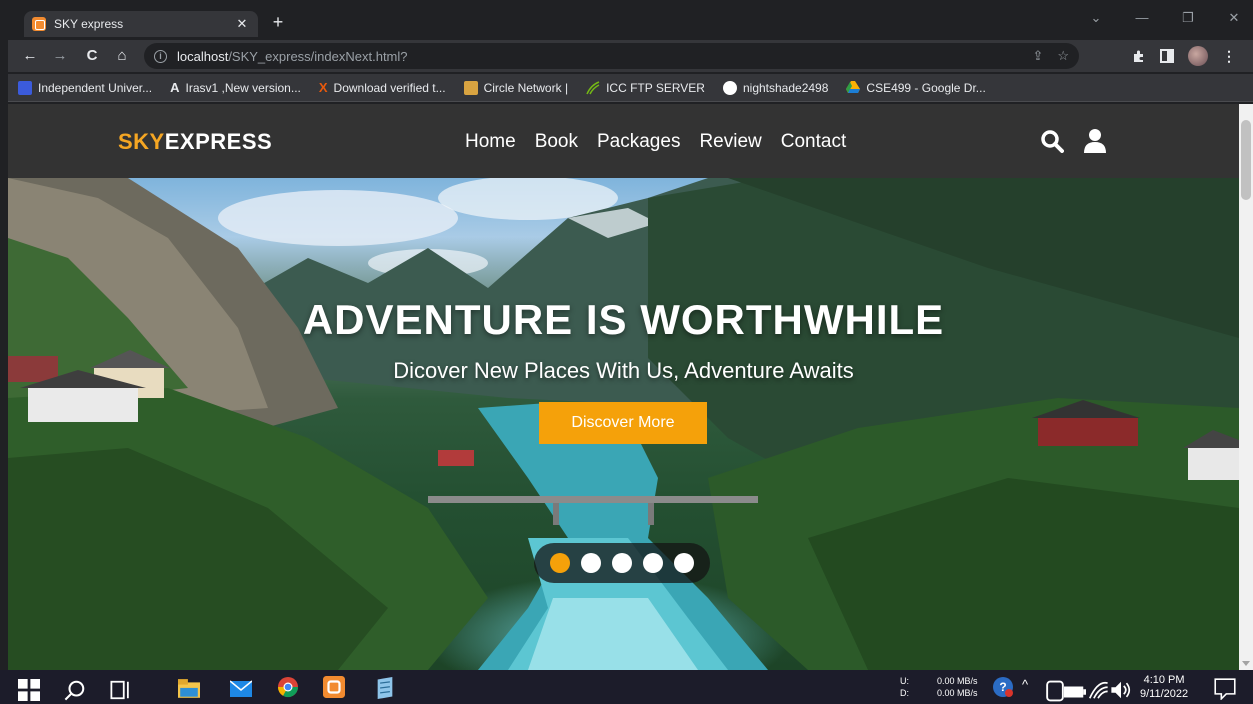 The width and height of the screenshot is (1253, 704). Describe the element at coordinates (175, 87) in the screenshot. I see `a-logo-icon: A` at that location.